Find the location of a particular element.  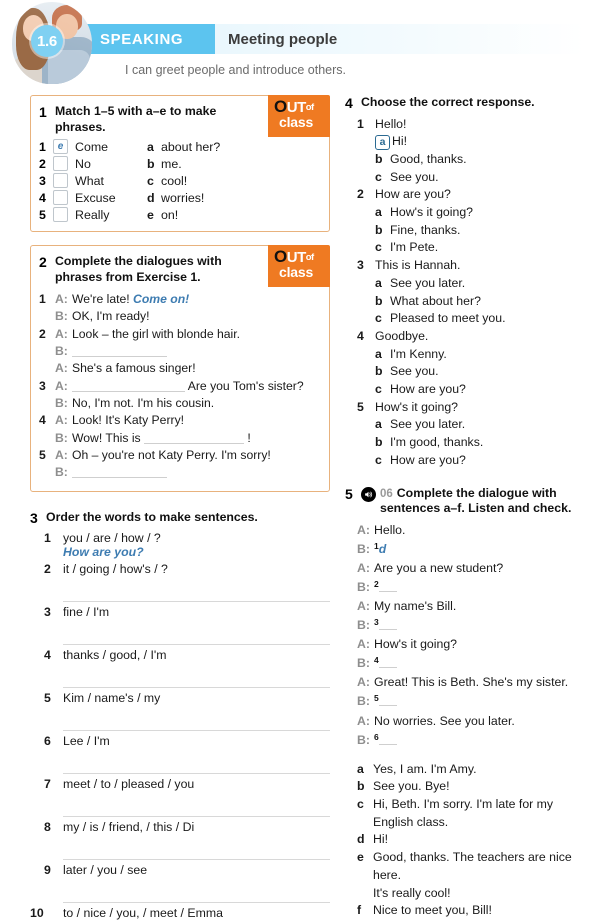

dialogue-line: 3 A: Are you Tom's sister? is located at coordinates (179, 386).